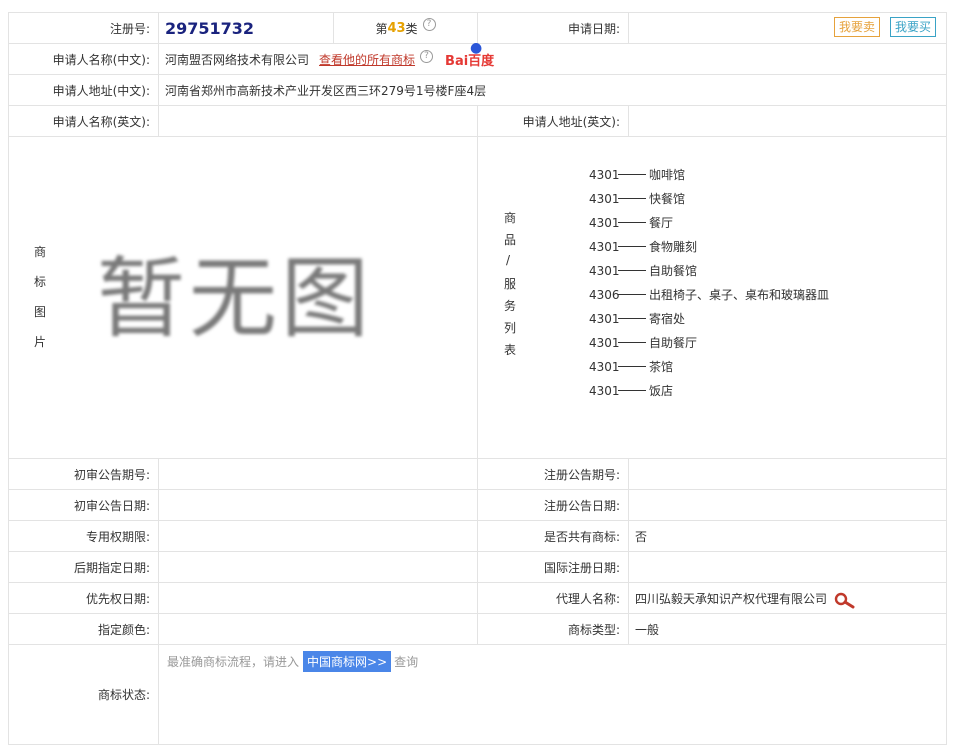 The width and height of the screenshot is (953, 751). Describe the element at coordinates (40, 282) in the screenshot. I see `image-label-char: 标` at that location.